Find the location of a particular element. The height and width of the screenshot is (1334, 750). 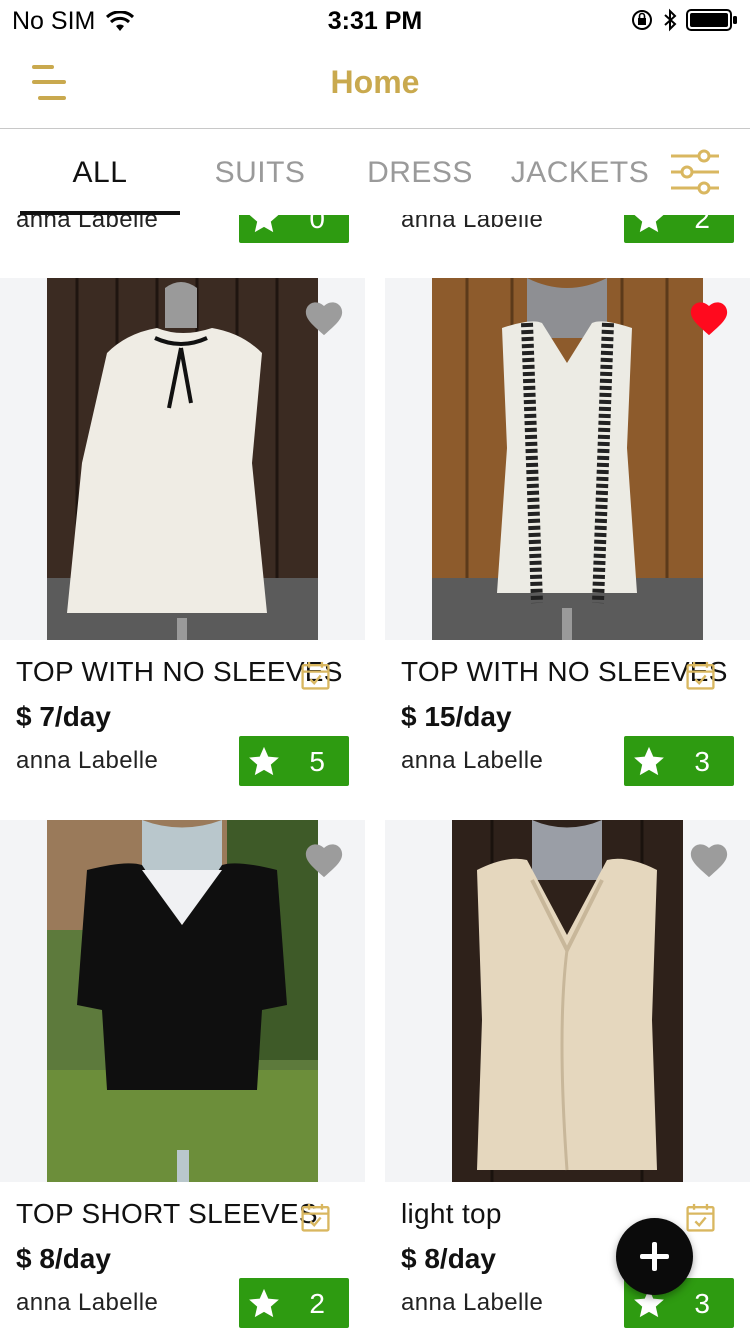

tab-suits: SUITS is located at coordinates (260, 173).